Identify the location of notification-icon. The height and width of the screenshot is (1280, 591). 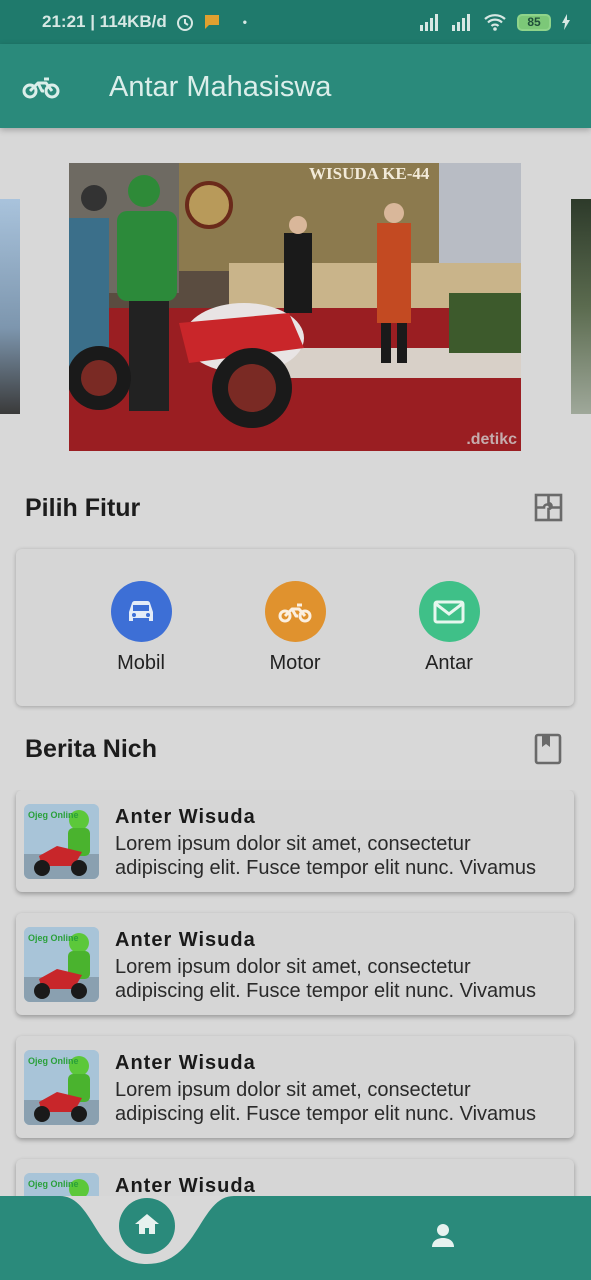
(212, 22).